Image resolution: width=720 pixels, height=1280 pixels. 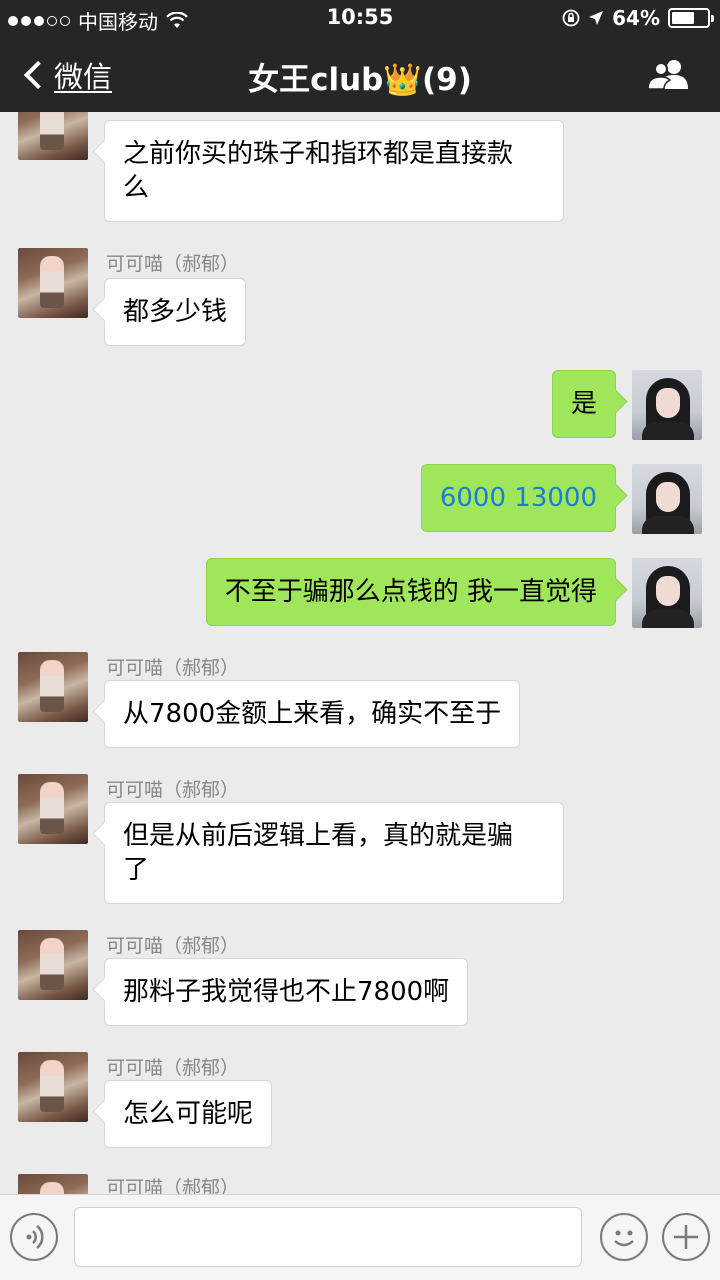 I want to click on emoji-icon, so click(x=624, y=1238).